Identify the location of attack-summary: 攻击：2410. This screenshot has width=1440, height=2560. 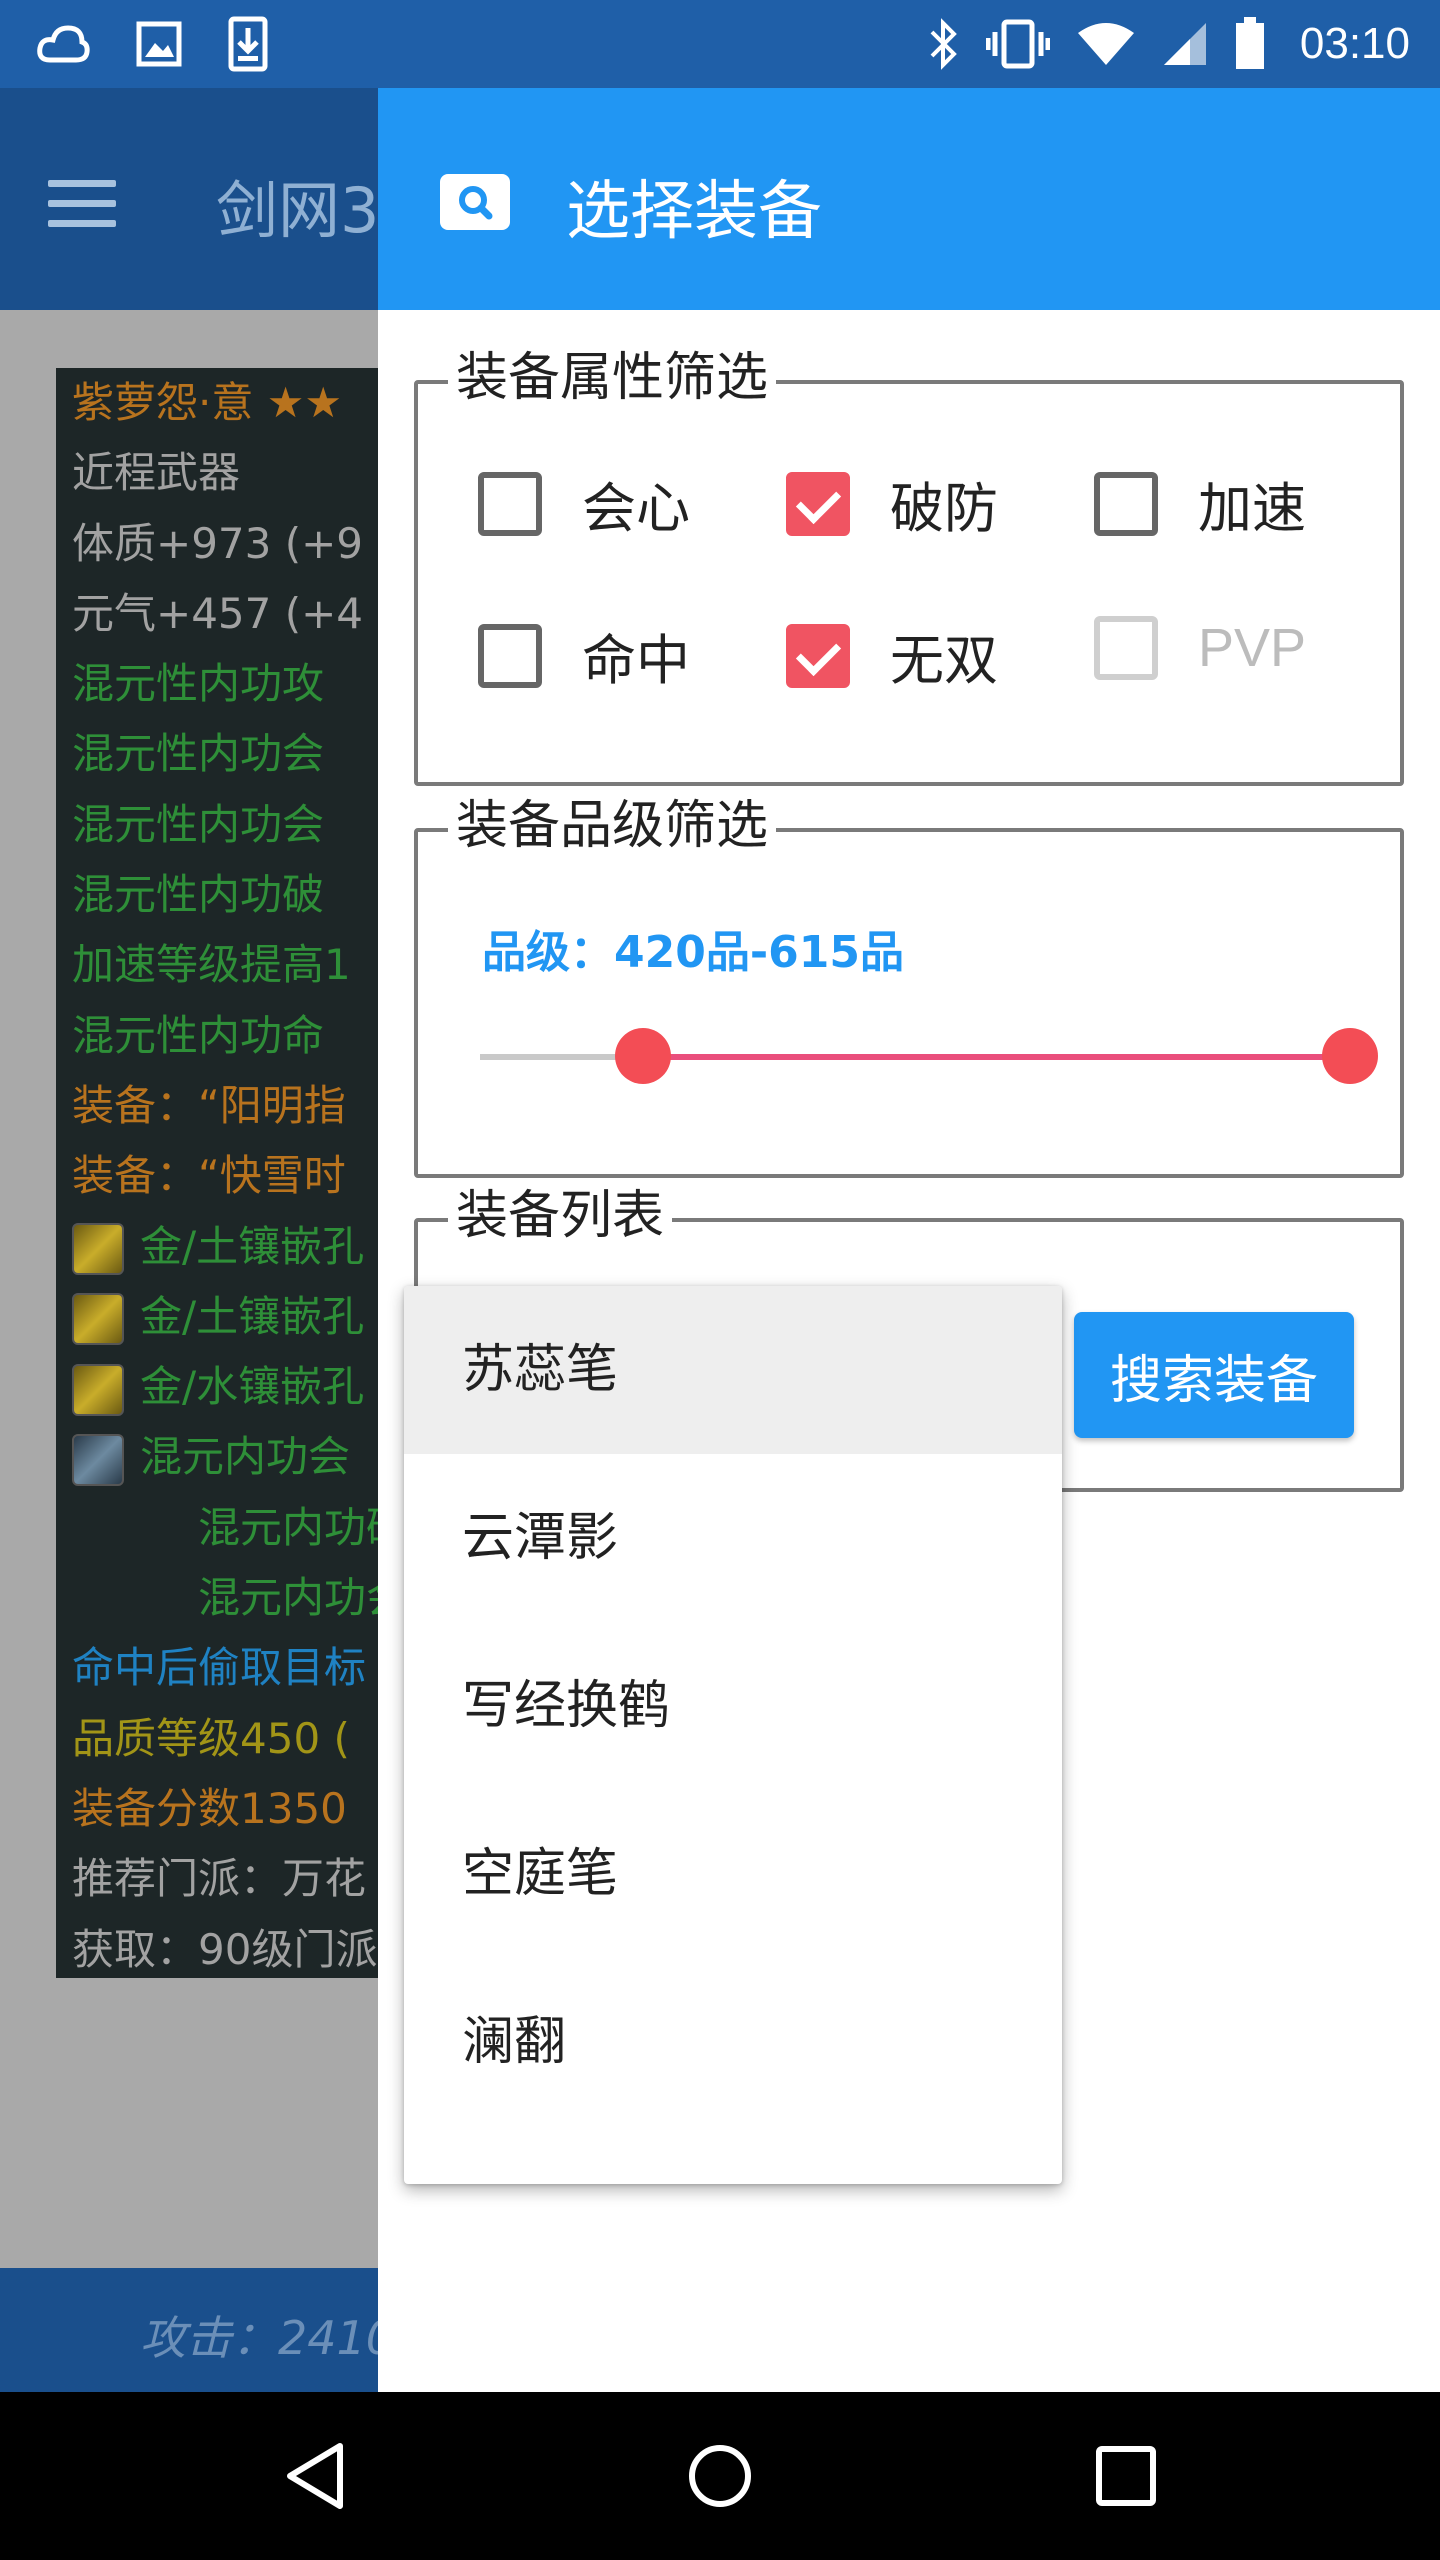
(268, 2338).